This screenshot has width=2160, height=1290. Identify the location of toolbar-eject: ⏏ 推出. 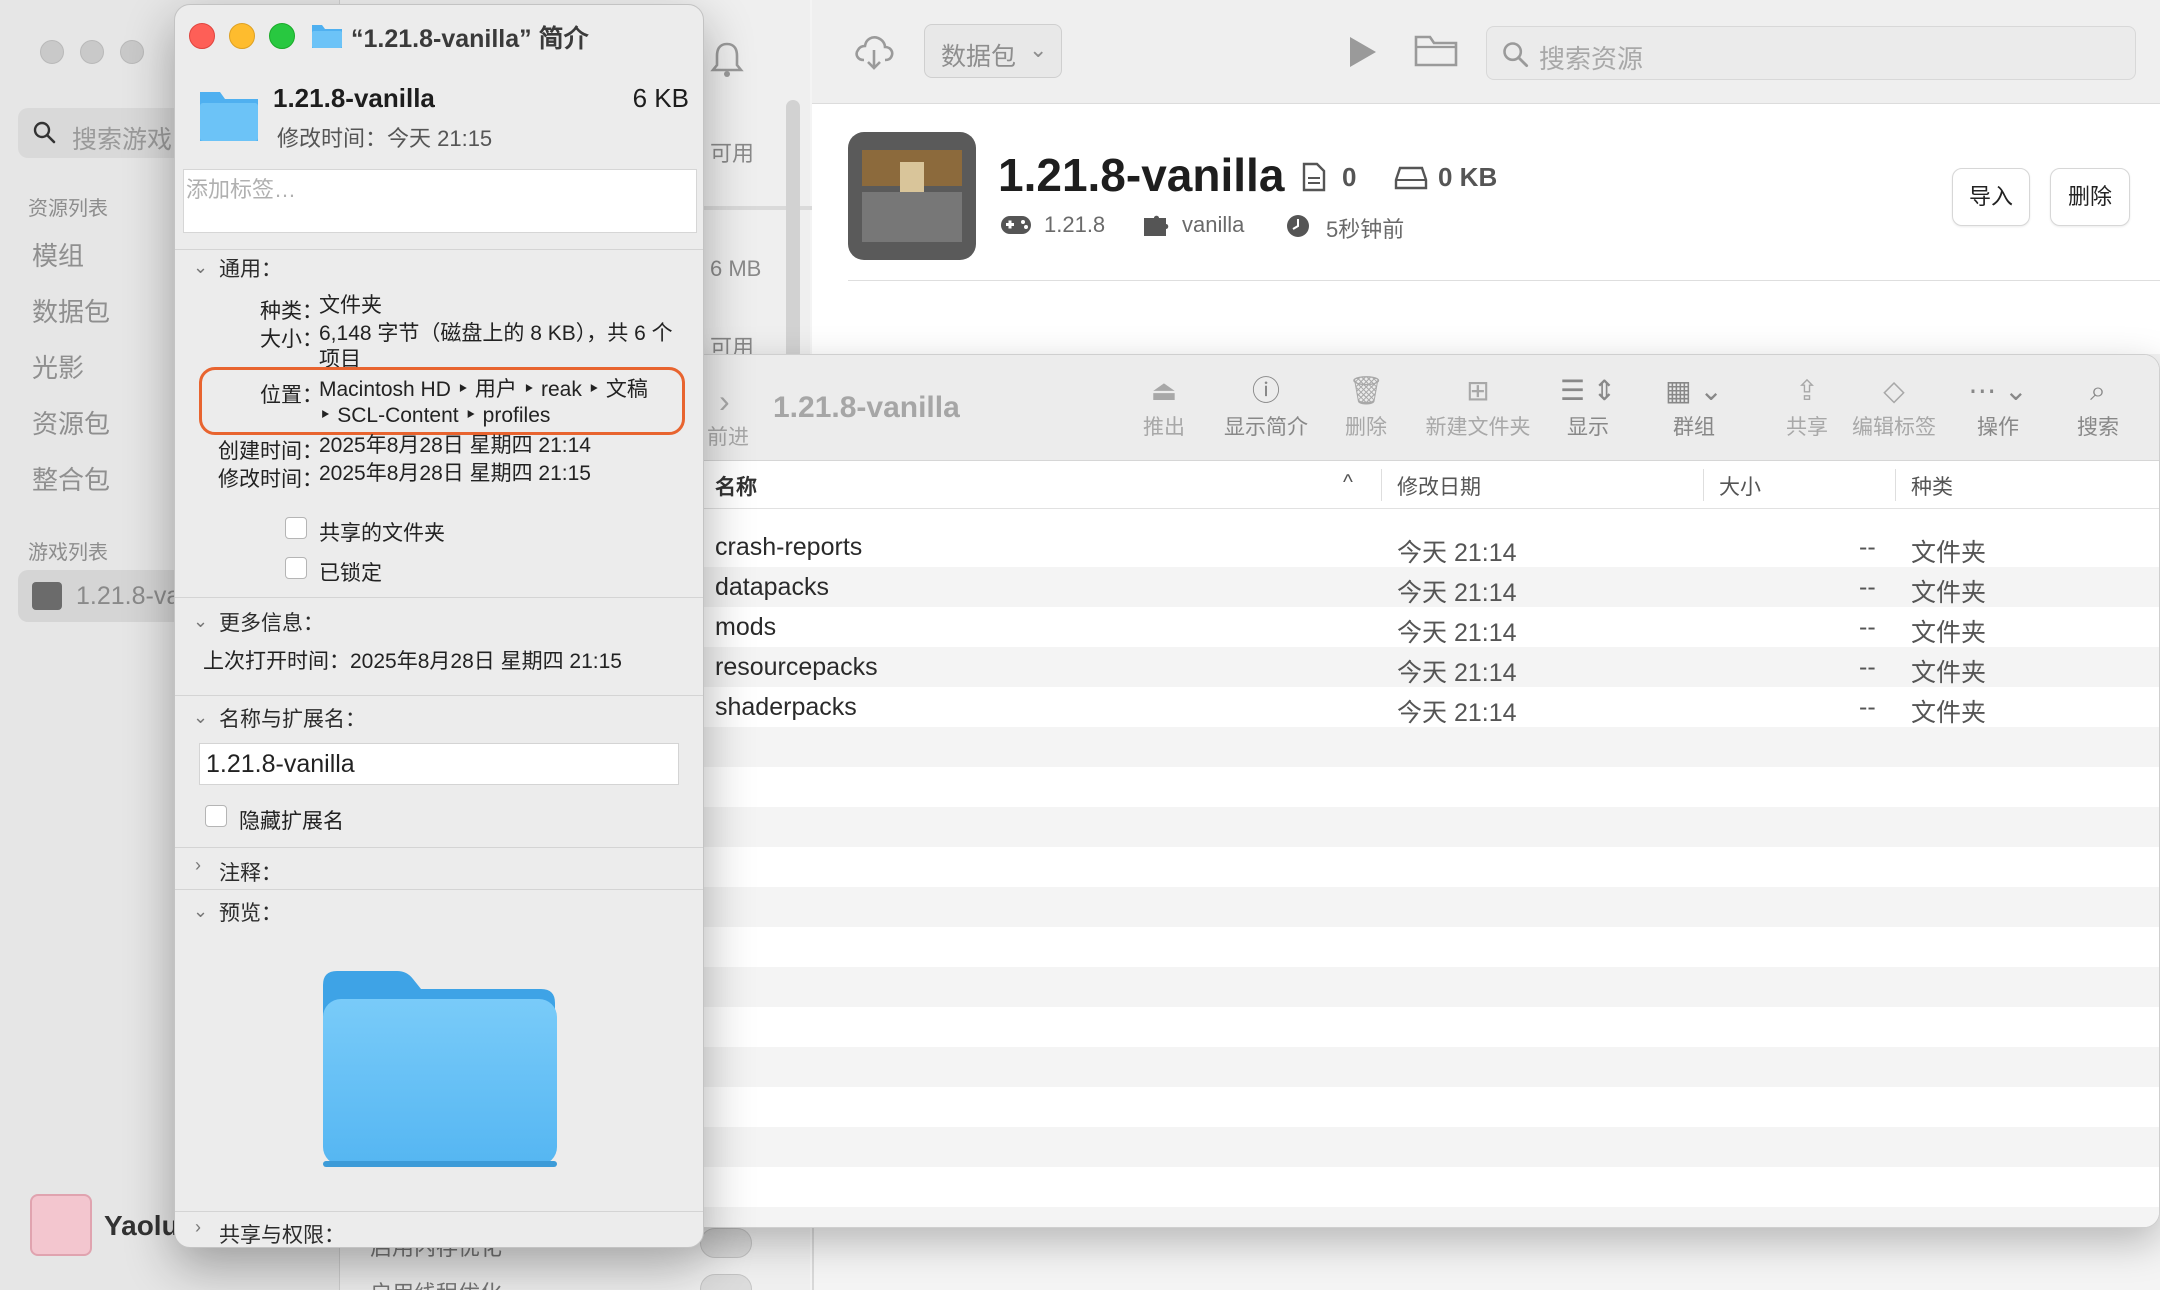
(1164, 406).